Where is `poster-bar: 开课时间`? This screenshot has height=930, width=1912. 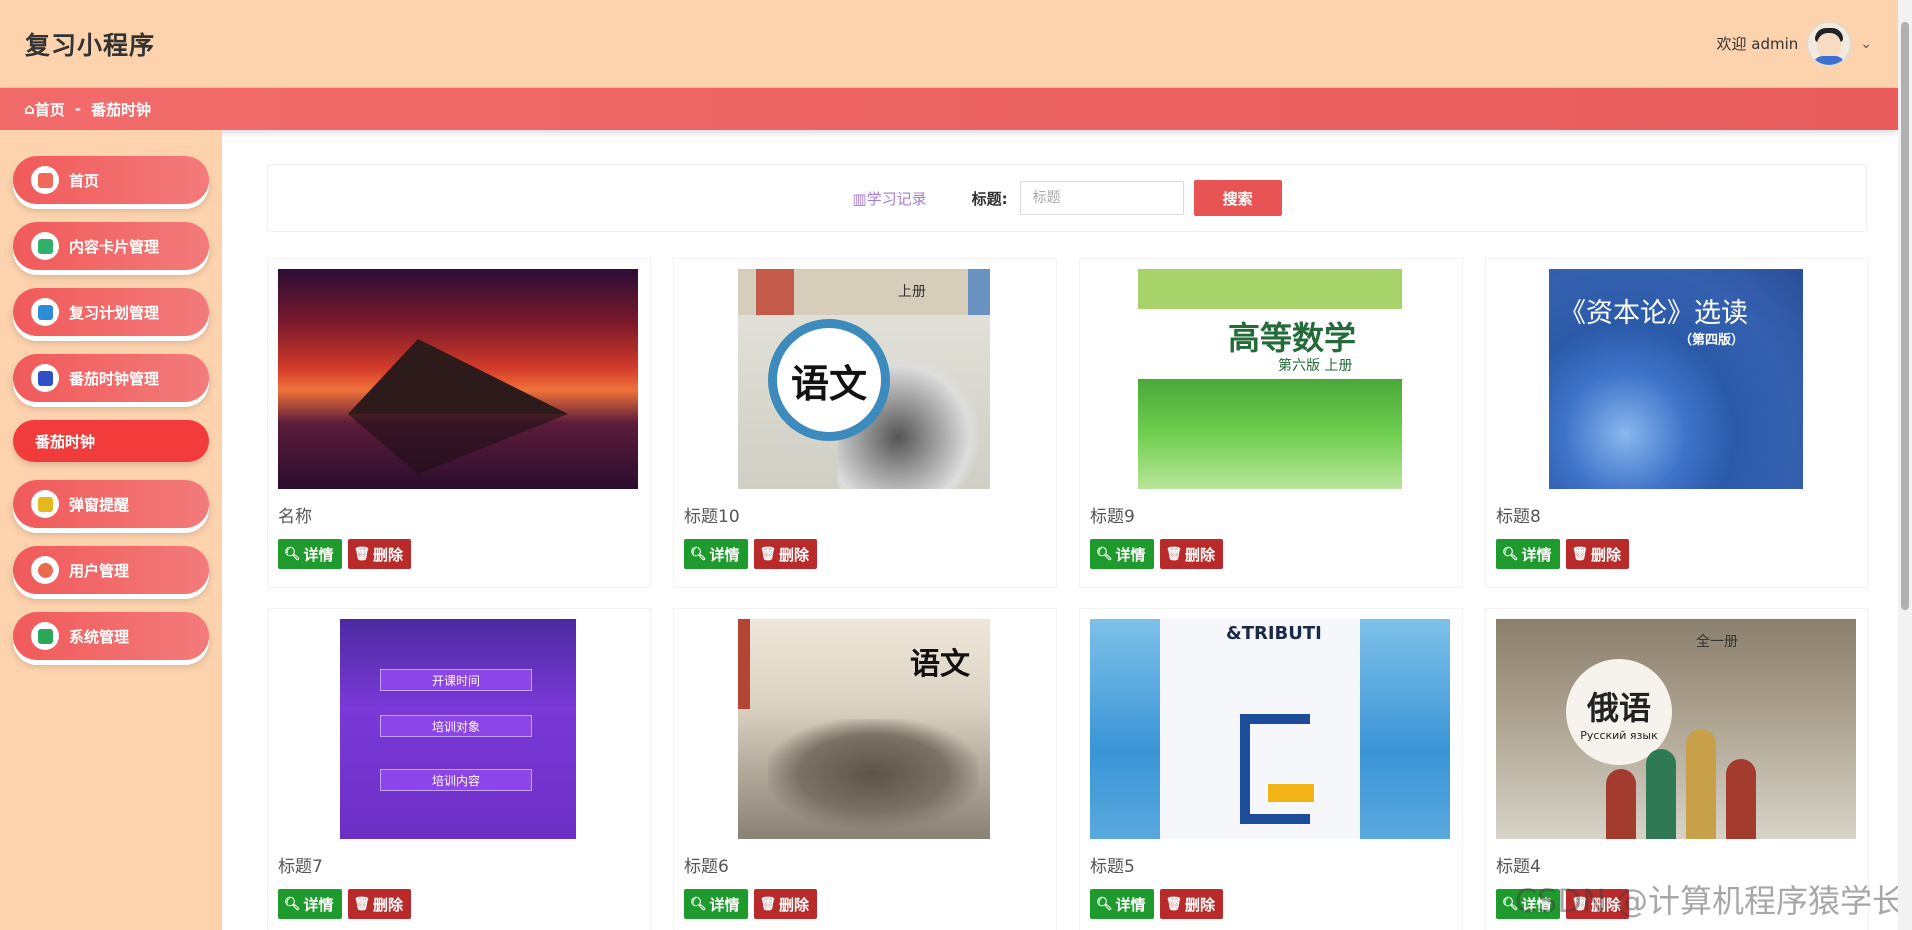
poster-bar: 开课时间 is located at coordinates (456, 680).